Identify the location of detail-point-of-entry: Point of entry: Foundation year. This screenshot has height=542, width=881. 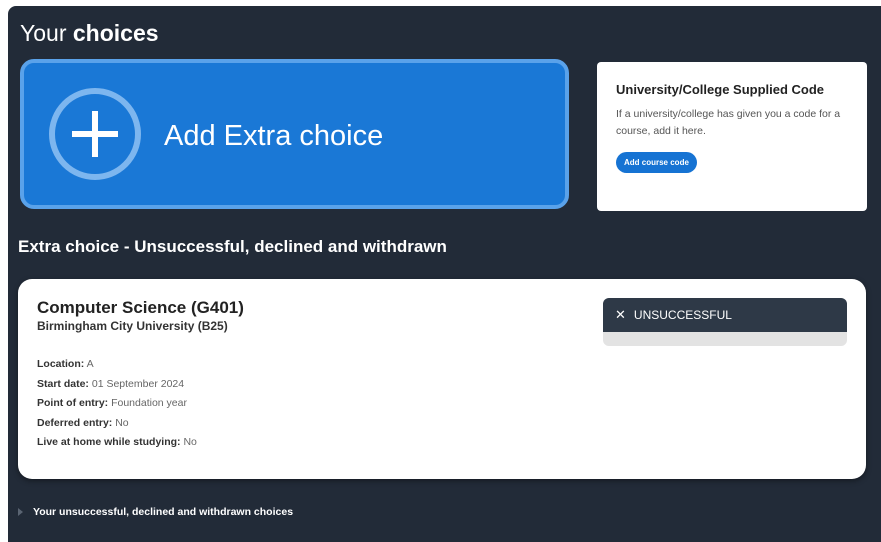
(117, 404).